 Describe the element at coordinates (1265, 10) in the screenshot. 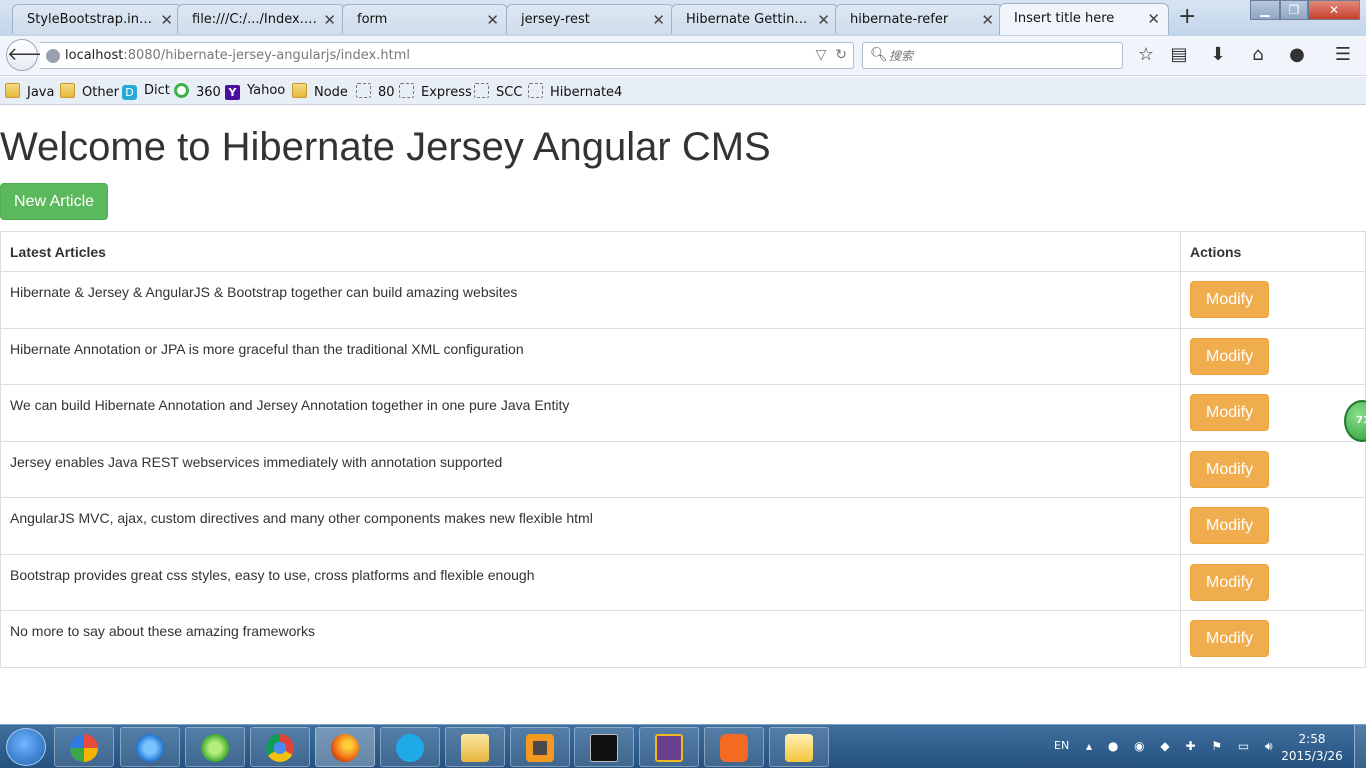

I see `minimize-icon: ▁` at that location.